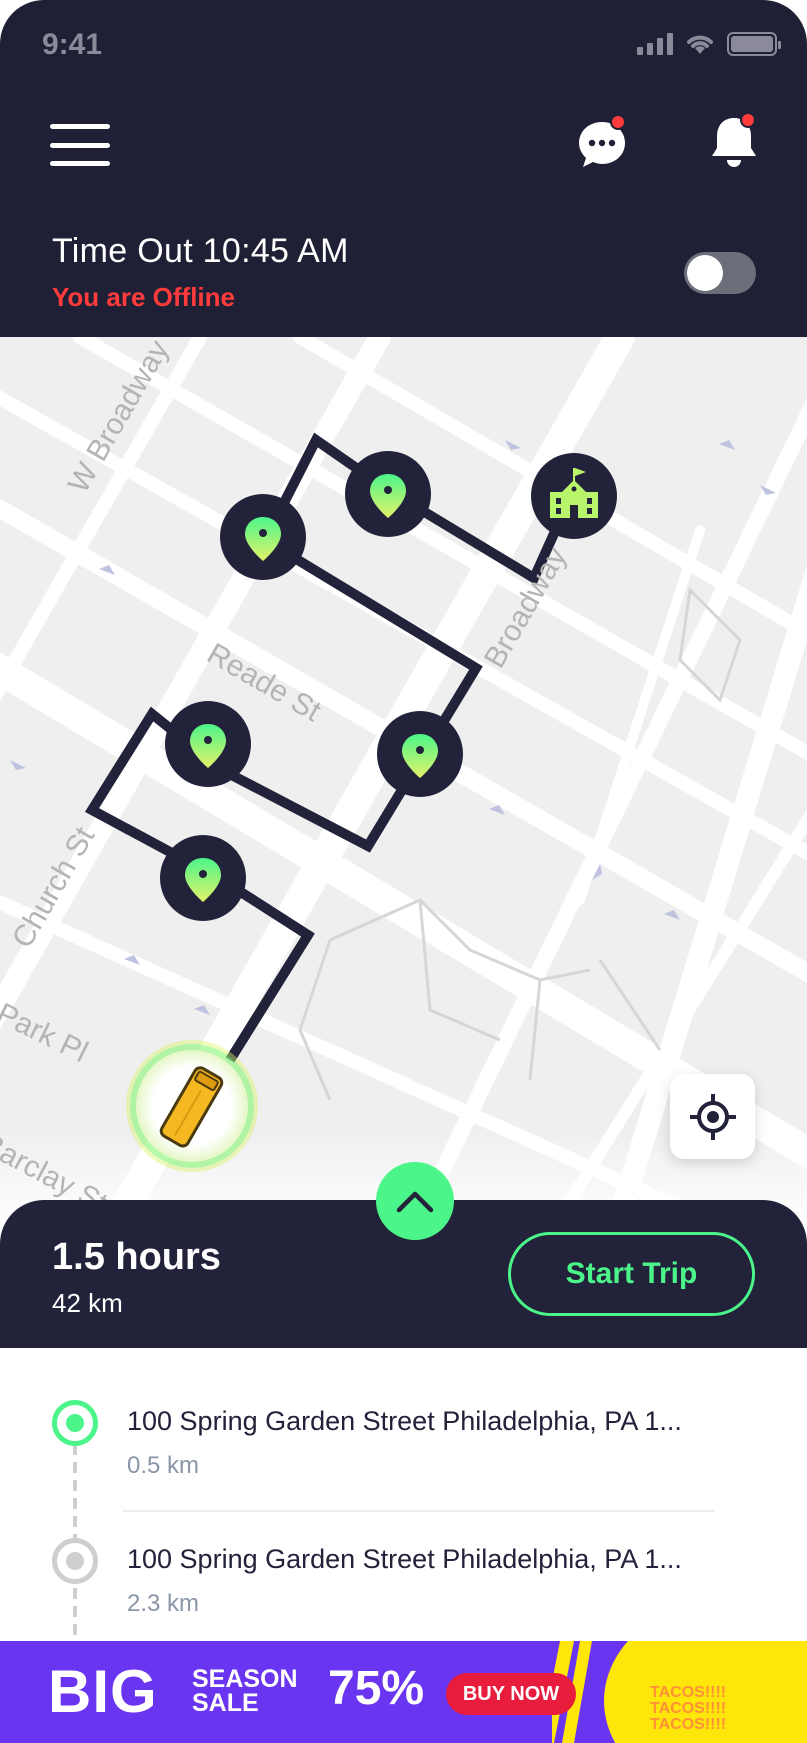  Describe the element at coordinates (511, 1694) in the screenshot. I see `ad-buy-now-button: BUY NOW` at that location.